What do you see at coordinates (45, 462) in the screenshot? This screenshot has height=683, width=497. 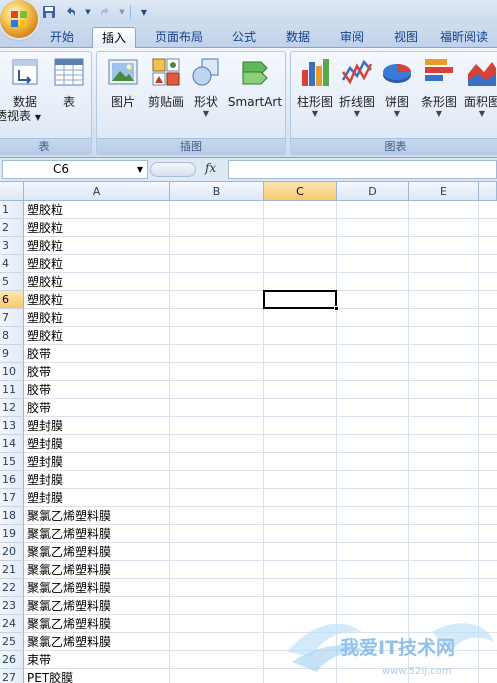 I see `cell-a15: 塑封膜` at bounding box center [45, 462].